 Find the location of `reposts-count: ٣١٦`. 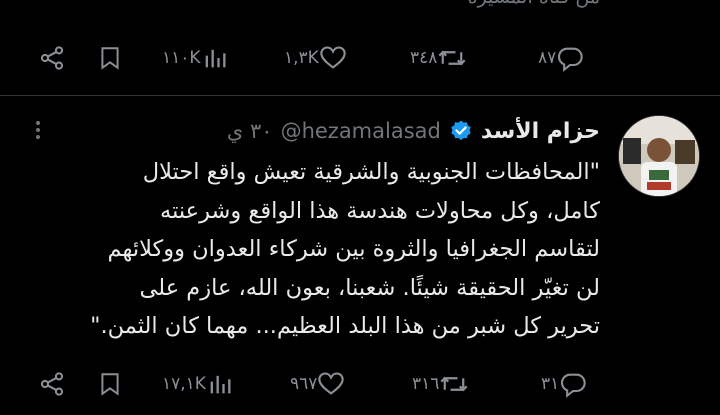

reposts-count: ٣١٦ is located at coordinates (426, 384).